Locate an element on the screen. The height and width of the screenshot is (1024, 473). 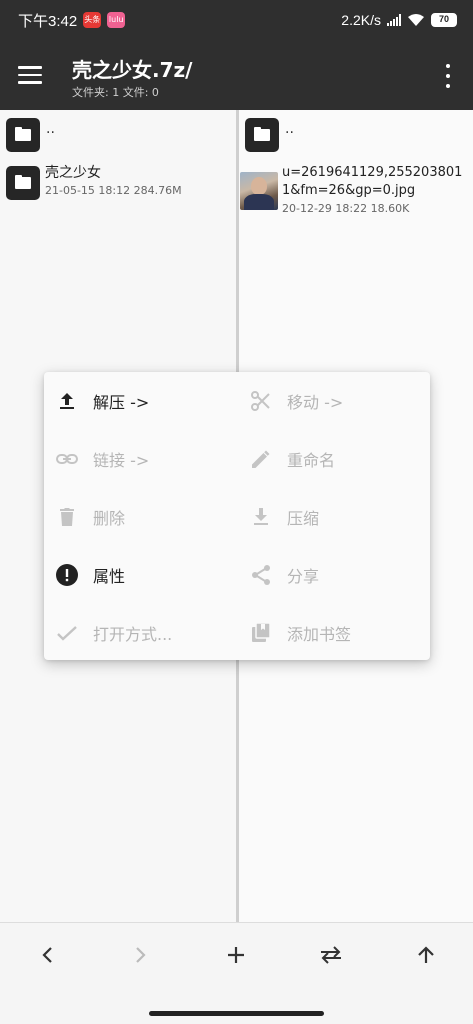
chevron-left-icon is located at coordinates (47, 955).